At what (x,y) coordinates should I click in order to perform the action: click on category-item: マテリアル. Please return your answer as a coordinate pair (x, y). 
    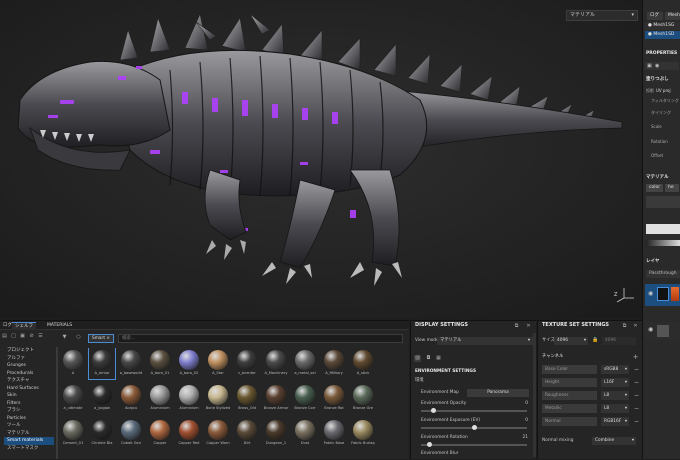
    Looking at the image, I should click on (29, 434).